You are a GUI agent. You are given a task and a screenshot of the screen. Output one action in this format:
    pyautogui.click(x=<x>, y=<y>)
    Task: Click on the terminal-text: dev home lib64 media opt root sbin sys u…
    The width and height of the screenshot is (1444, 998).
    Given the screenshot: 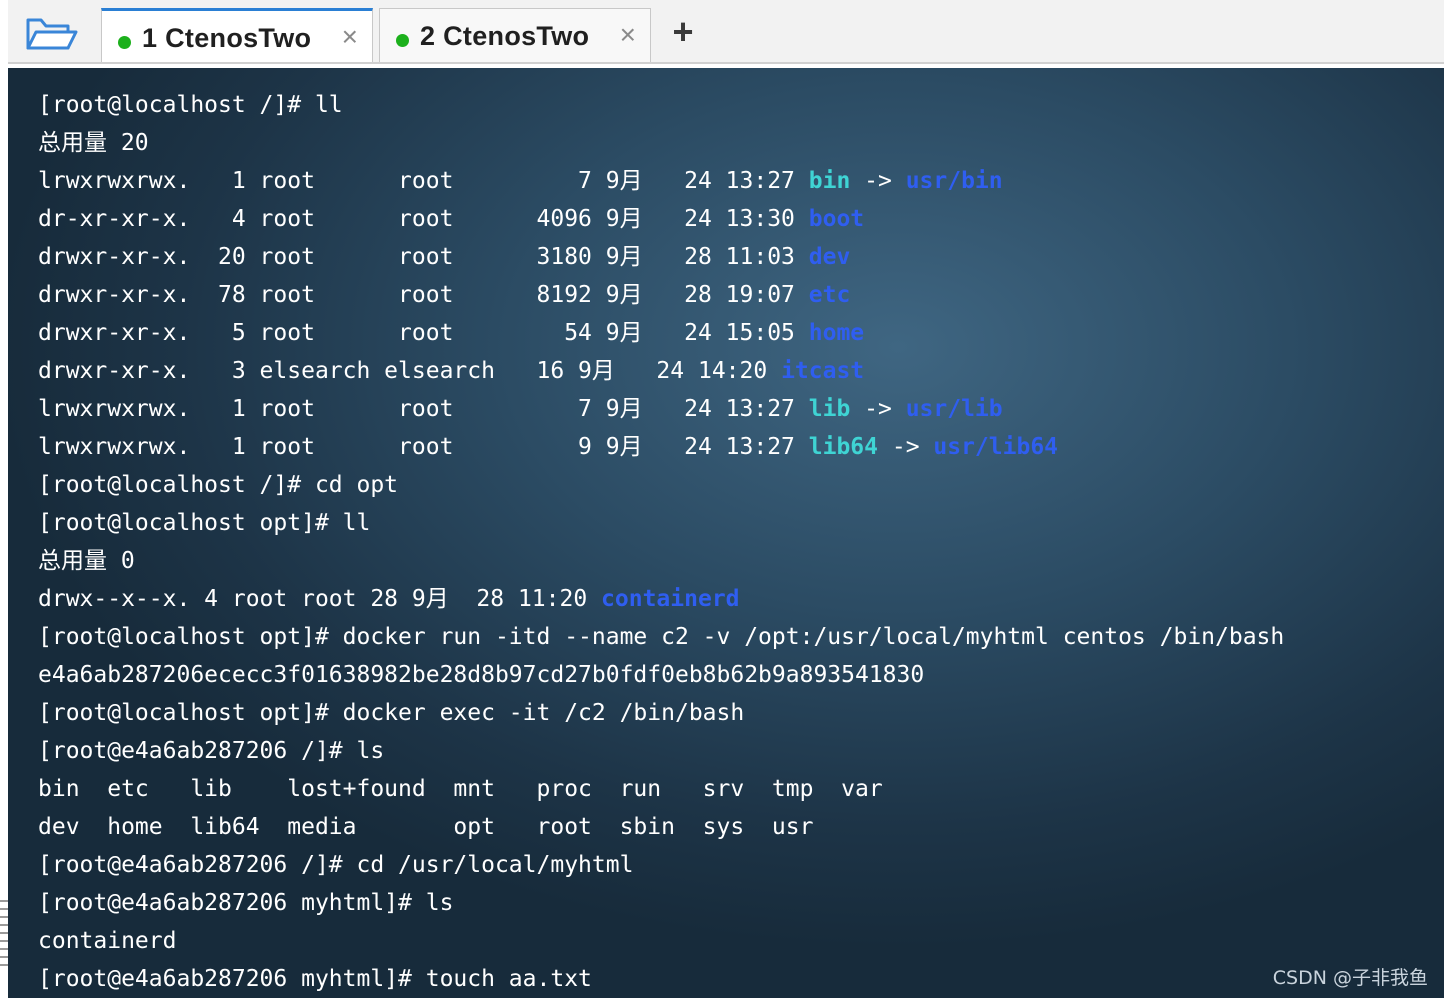 What is the action you would take?
    pyautogui.click(x=426, y=827)
    